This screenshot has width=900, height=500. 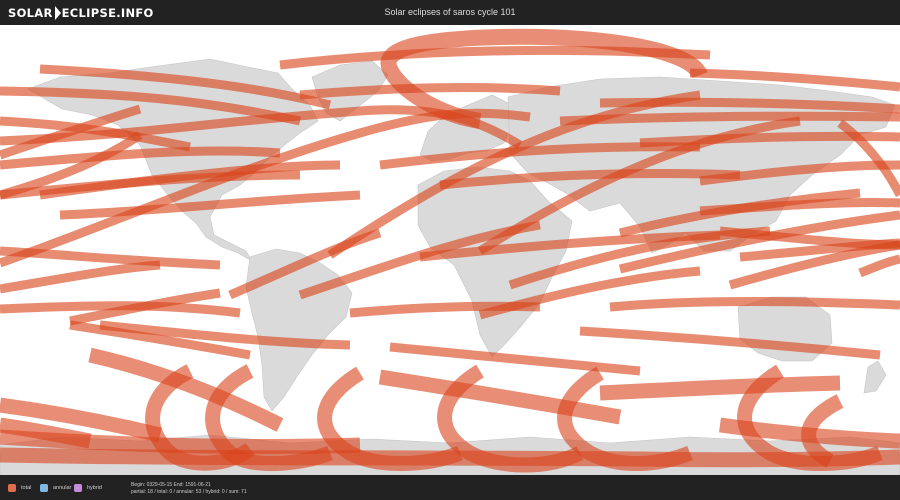 I want to click on legend-hybrid: hybrid, so click(x=88, y=488).